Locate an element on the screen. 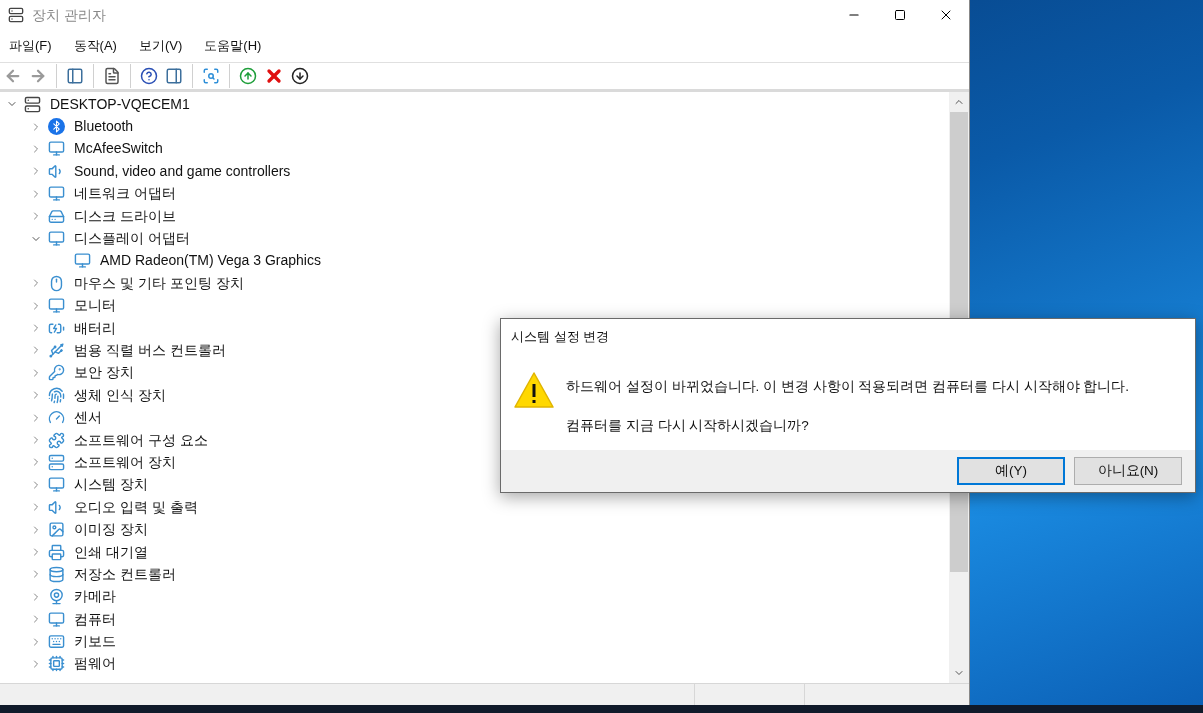 Image resolution: width=1203 pixels, height=713 pixels. dialog-message: 하드웨어 설정이 바뀌었습니다. 이 변경 사항이 적용되려면 컴퓨터를 다시 시작해야 합니다. is located at coordinates (847, 387).